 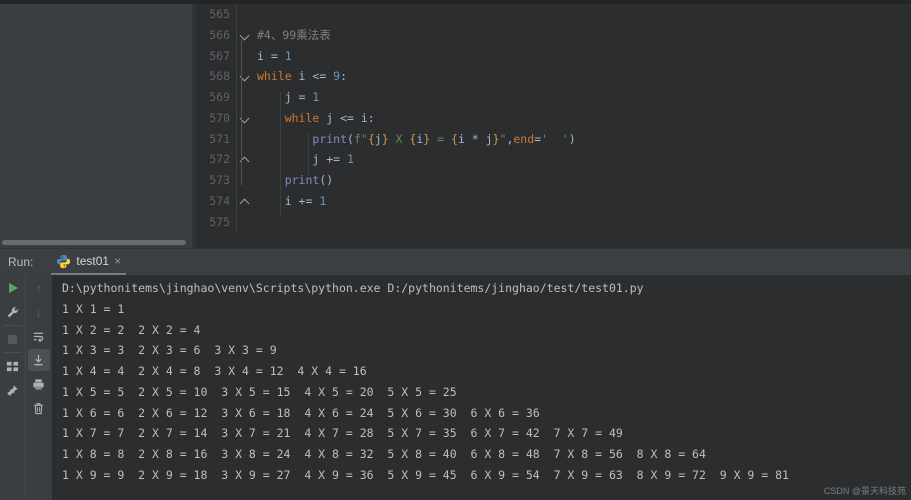 I want to click on project-panel, so click(x=96, y=126).